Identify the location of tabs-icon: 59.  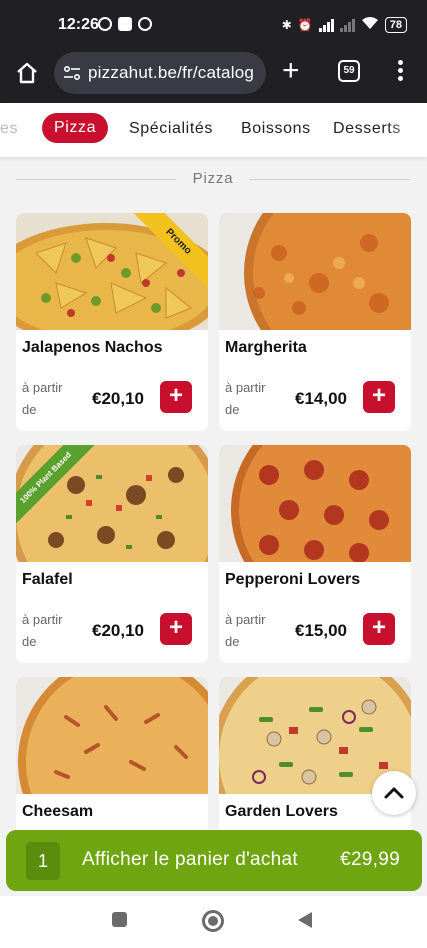
(349, 71).